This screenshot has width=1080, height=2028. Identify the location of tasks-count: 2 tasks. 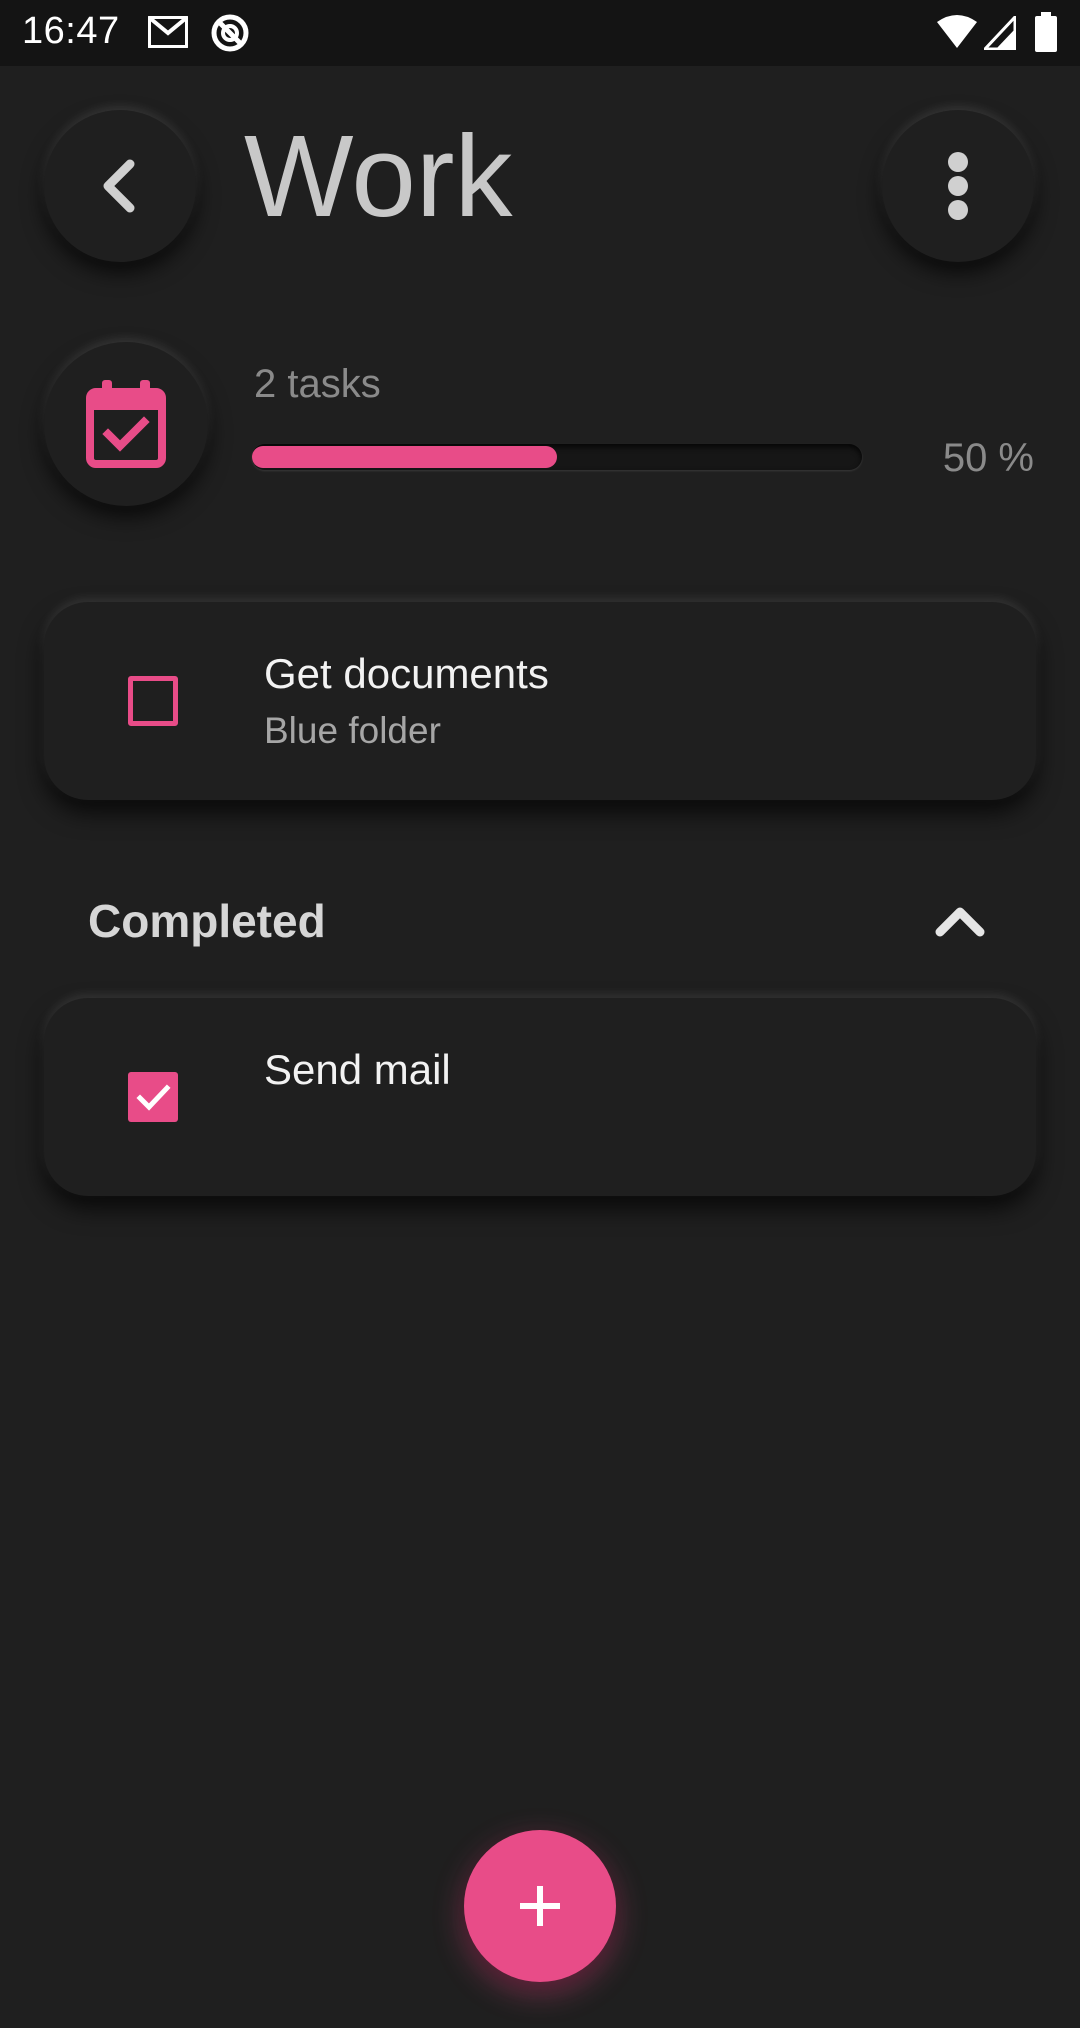
(317, 384).